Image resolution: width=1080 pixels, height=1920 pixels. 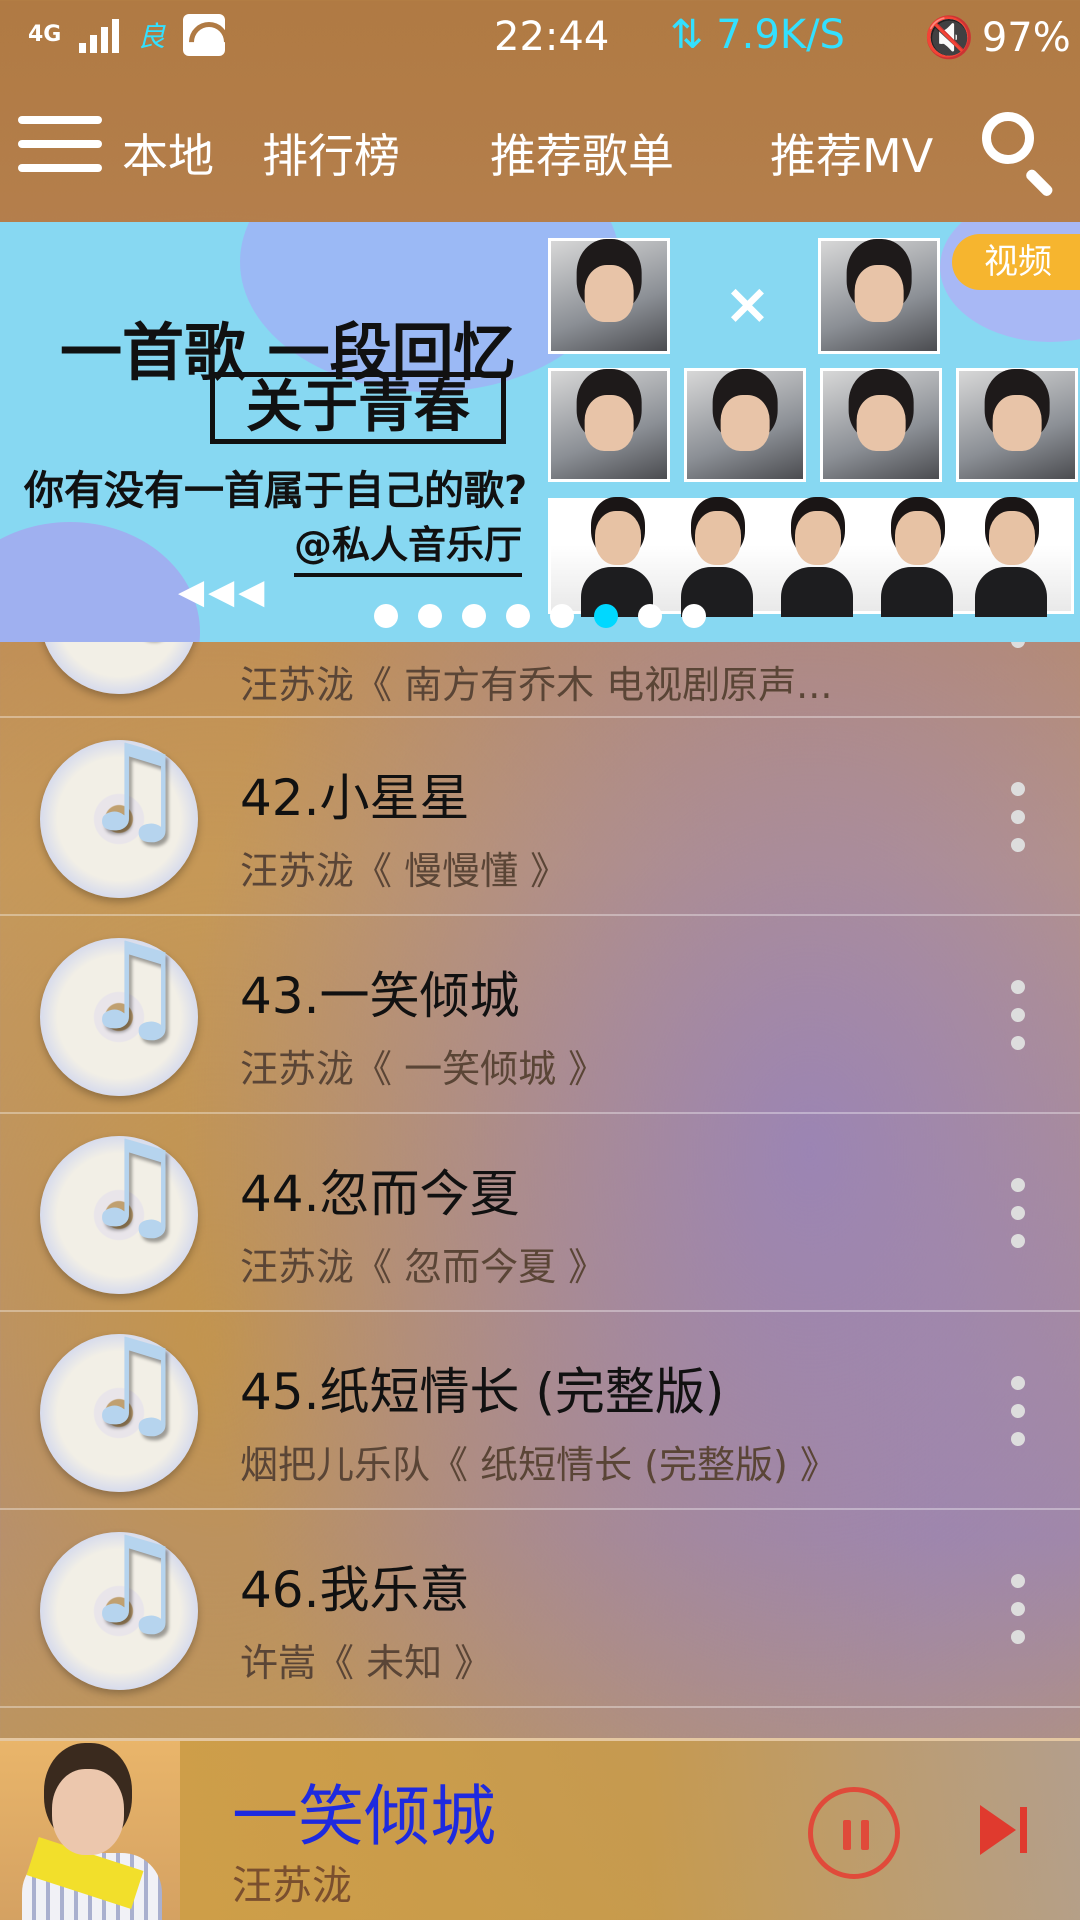 I want to click on tab-recommended-playlists: 推荐歌单, so click(x=582, y=153).